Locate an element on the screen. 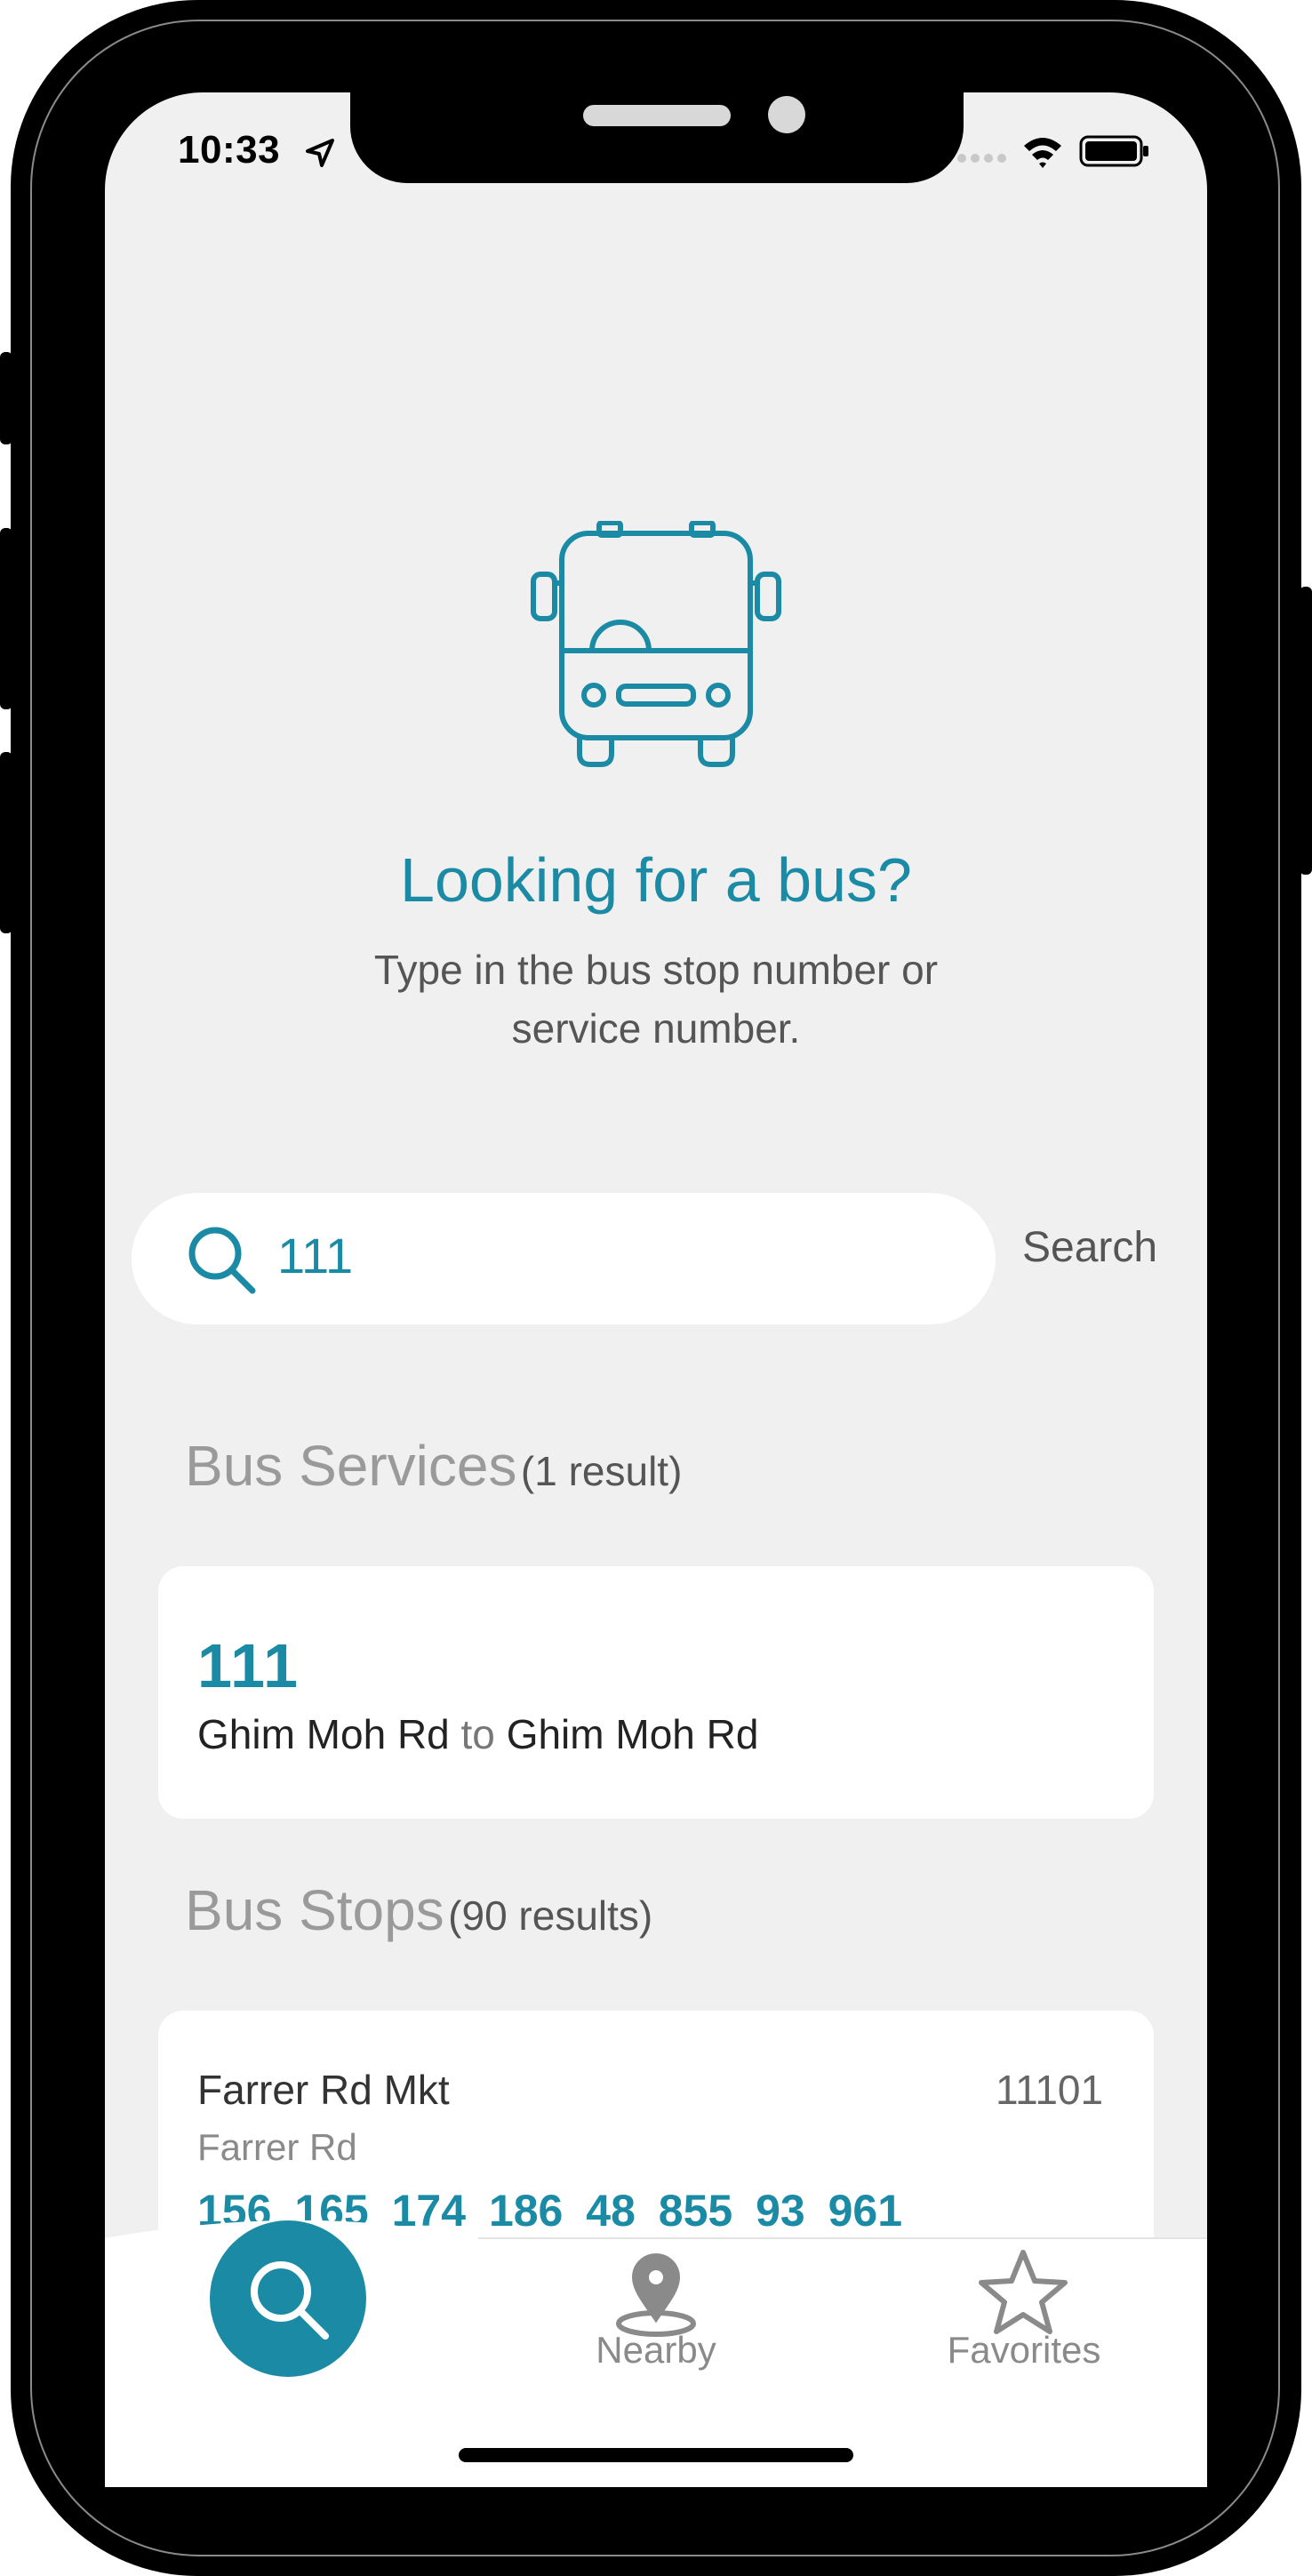 The image size is (1312, 2576). bus-services-header: Bus Services (1 result) is located at coordinates (433, 1466).